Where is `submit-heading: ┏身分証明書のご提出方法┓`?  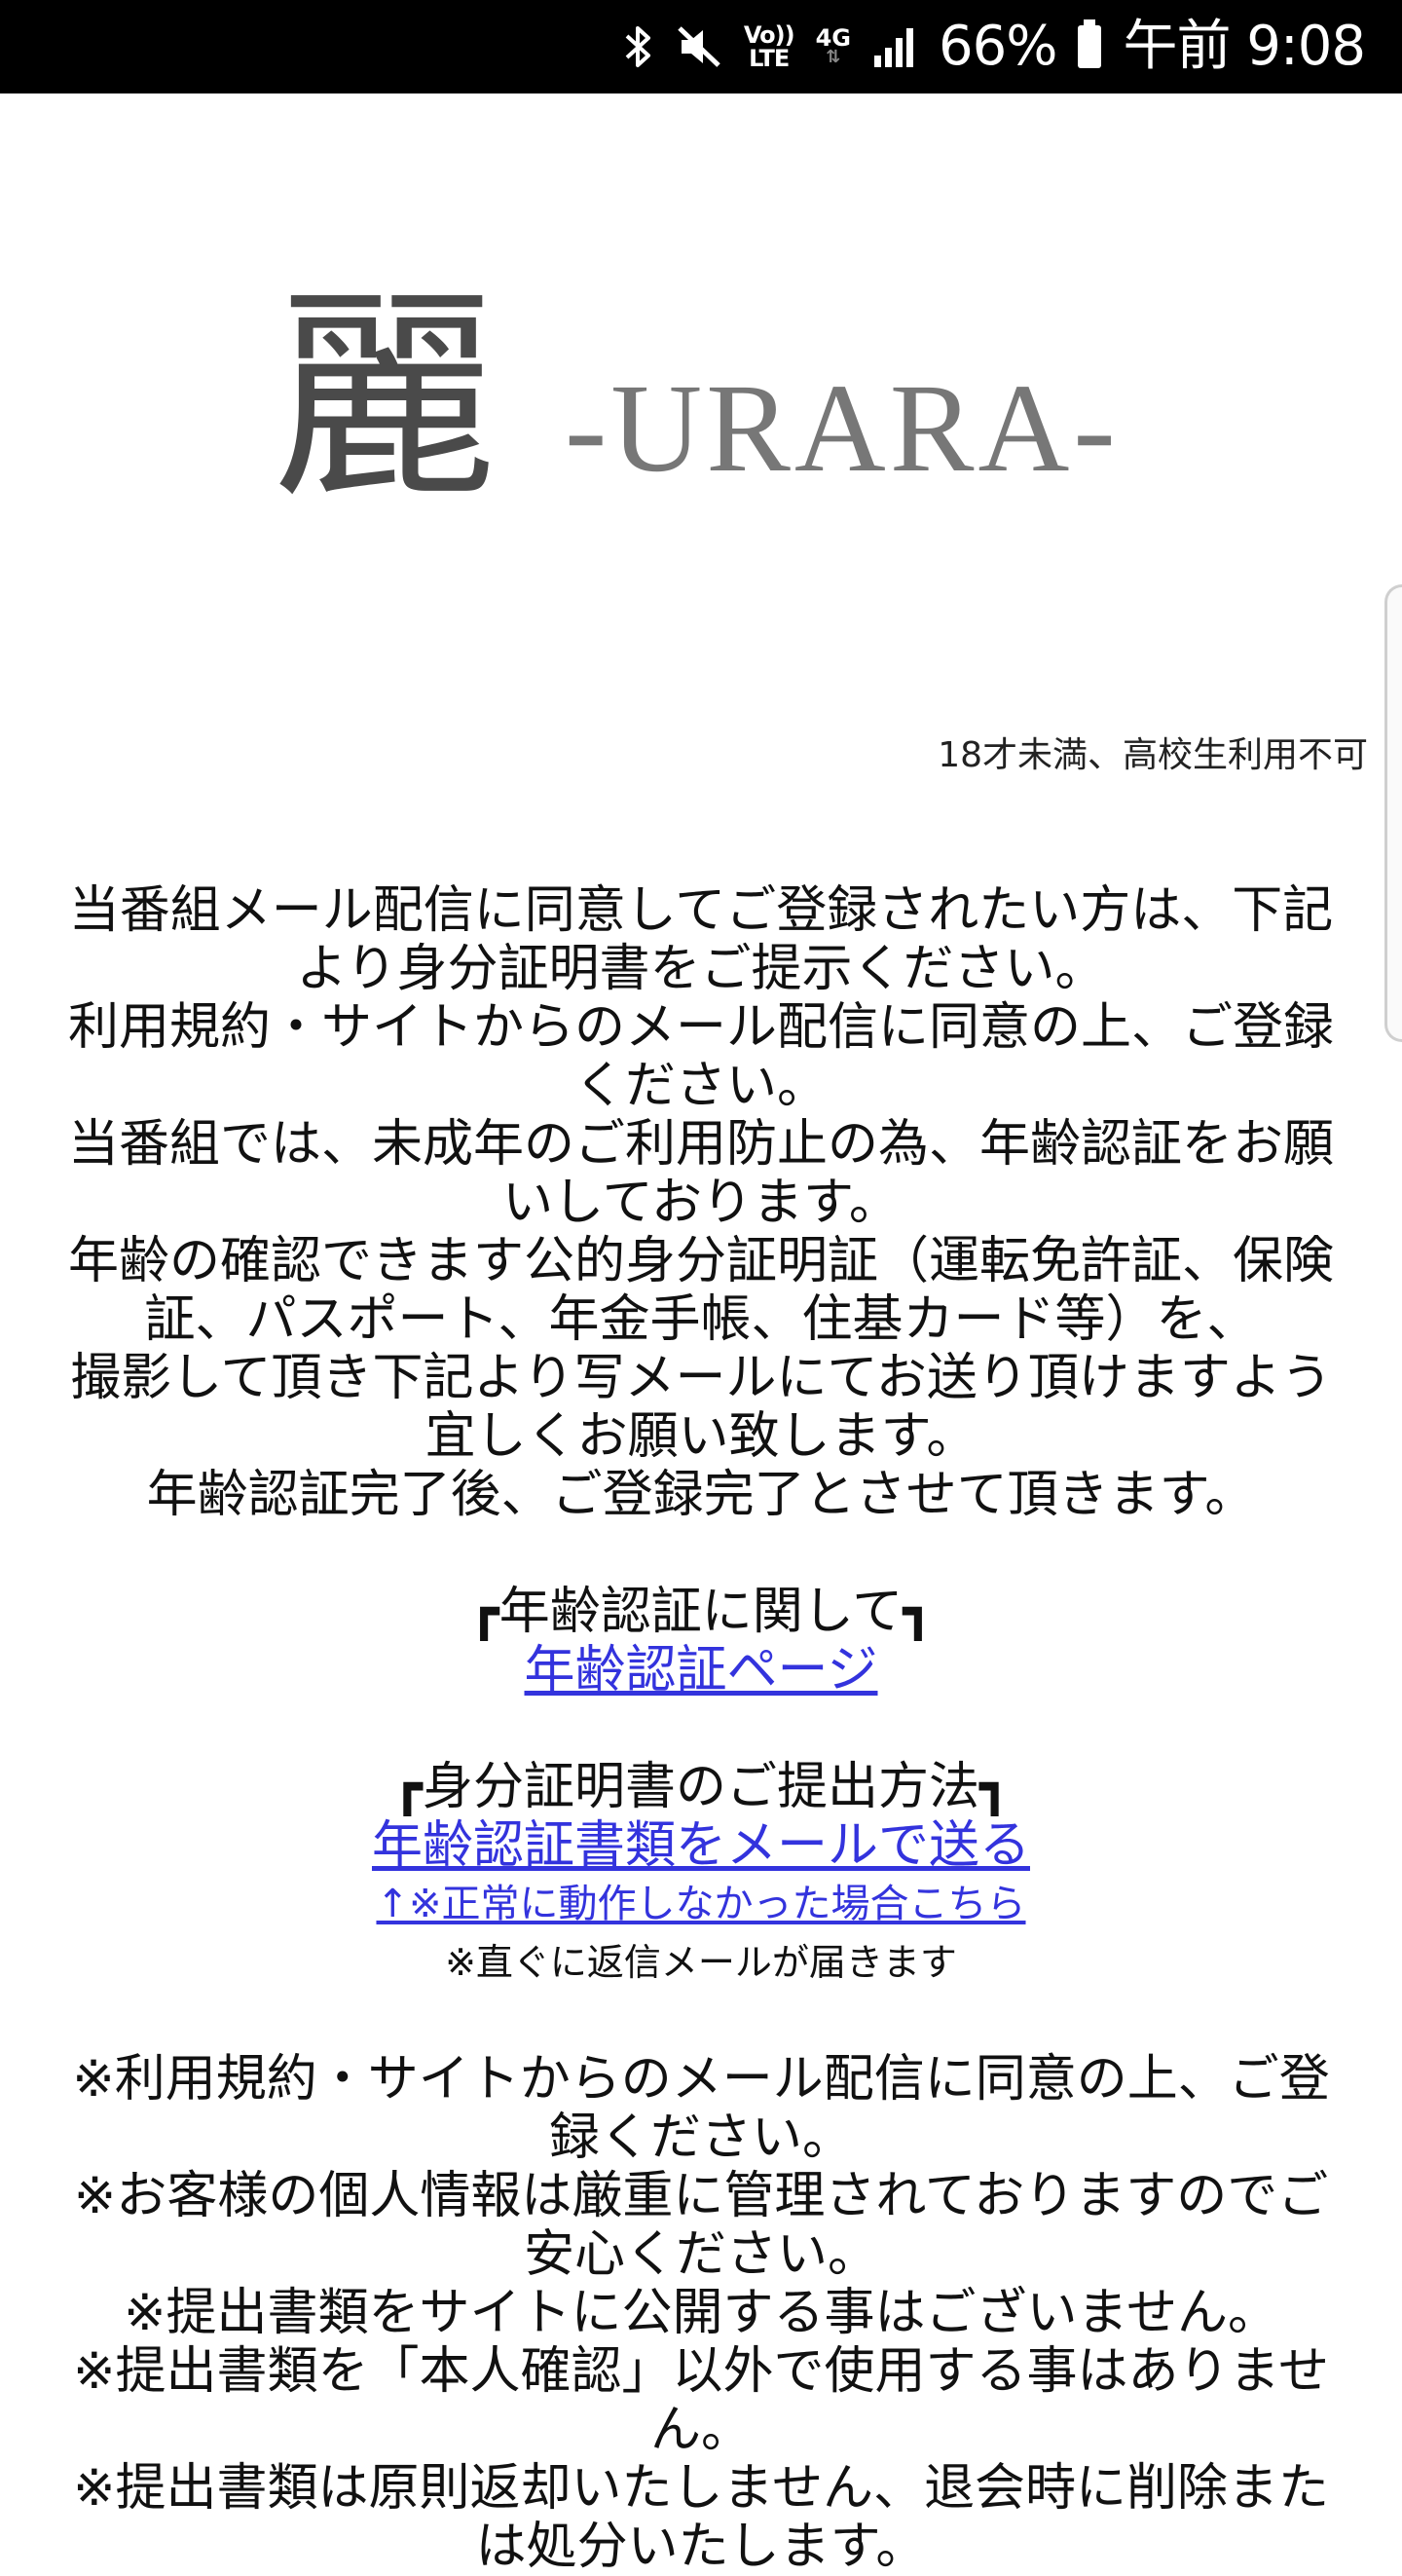
submit-heading: ┏身分証明書のご提出方法┓ is located at coordinates (701, 1787).